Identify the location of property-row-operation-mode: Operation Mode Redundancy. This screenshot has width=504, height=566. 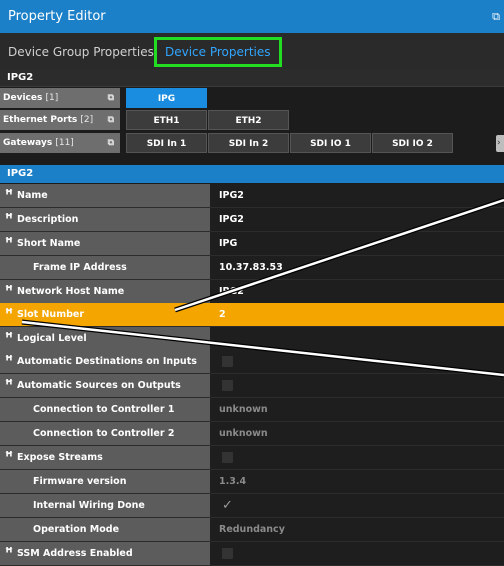
(252, 530).